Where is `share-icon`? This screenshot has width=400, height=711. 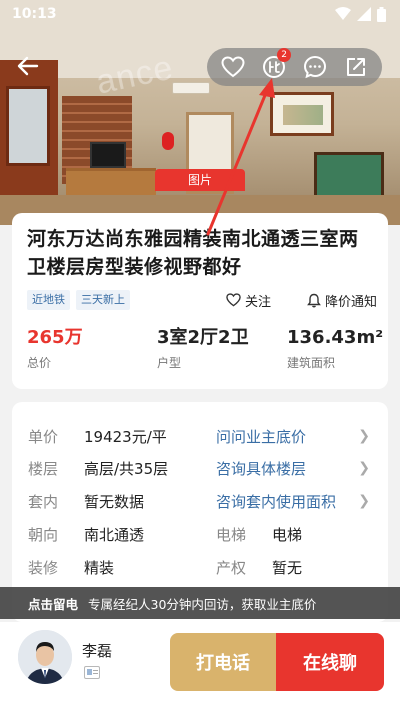 share-icon is located at coordinates (355, 67).